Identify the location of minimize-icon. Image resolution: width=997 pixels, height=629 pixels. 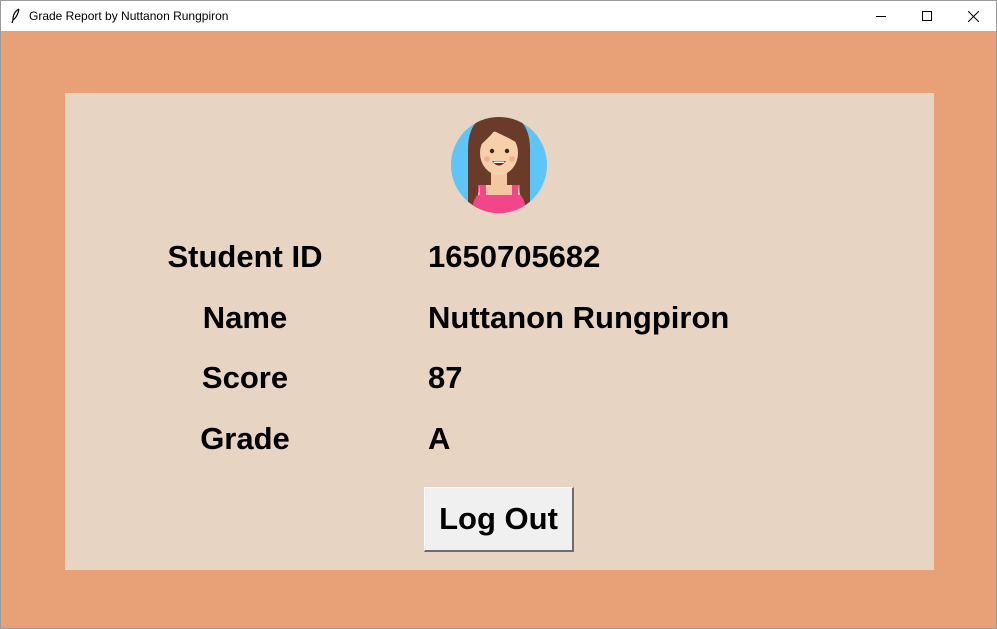
(881, 16).